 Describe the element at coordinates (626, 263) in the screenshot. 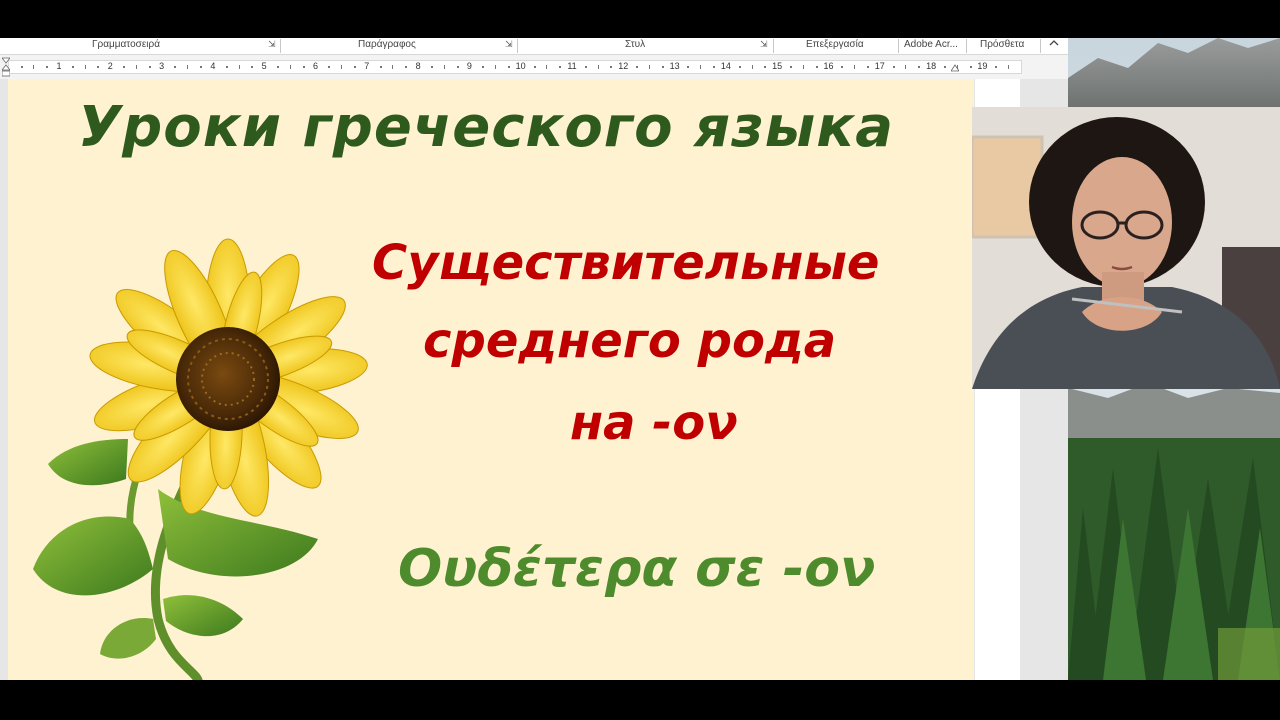

I see `subtitle-line-1: Существительные` at that location.